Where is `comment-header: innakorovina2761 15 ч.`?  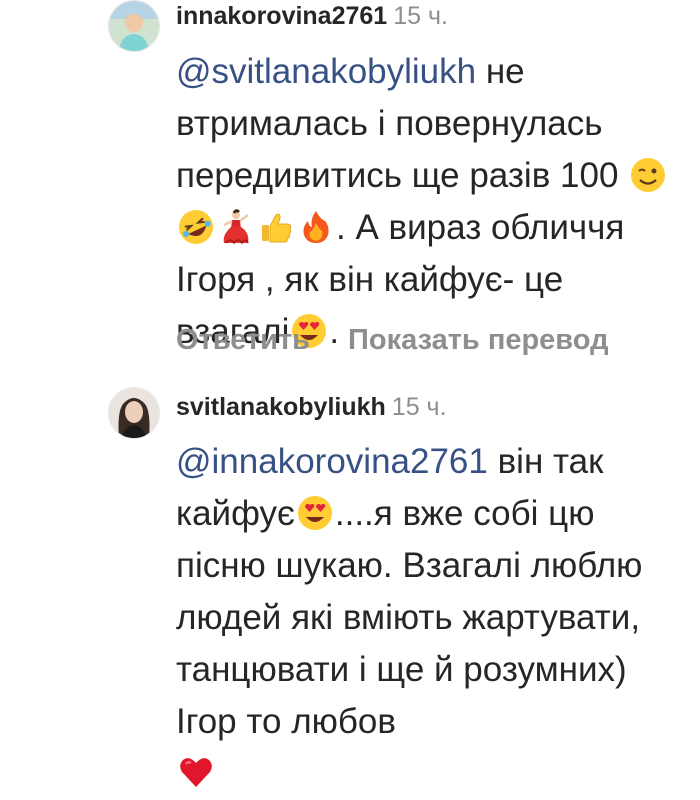 comment-header: innakorovina2761 15 ч. is located at coordinates (312, 16).